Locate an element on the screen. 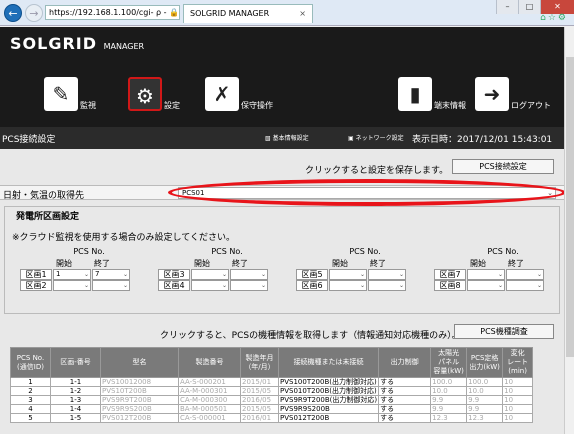 This screenshot has height=434, width=574. display-datetime: 表示日時：2017/12/01 15:43:01 is located at coordinates (482, 140).